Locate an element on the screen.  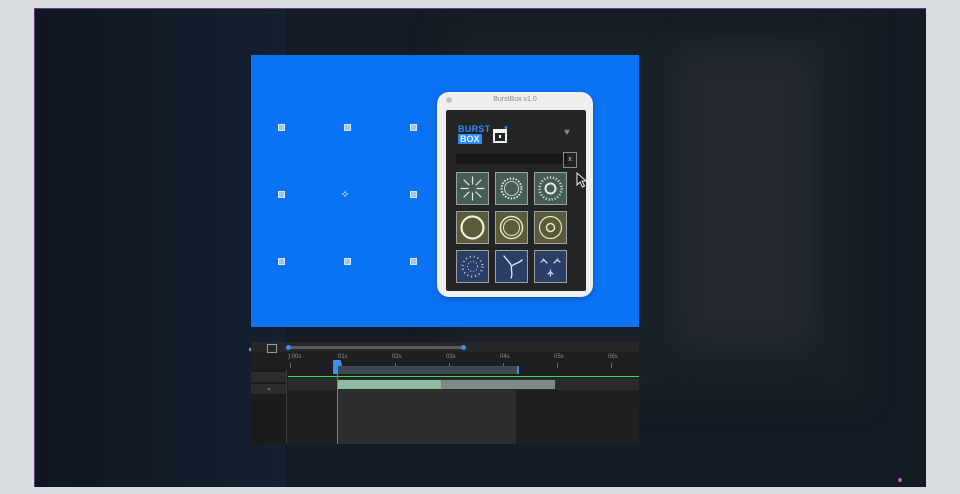
radial-dashes-icon is located at coordinates (472, 266).